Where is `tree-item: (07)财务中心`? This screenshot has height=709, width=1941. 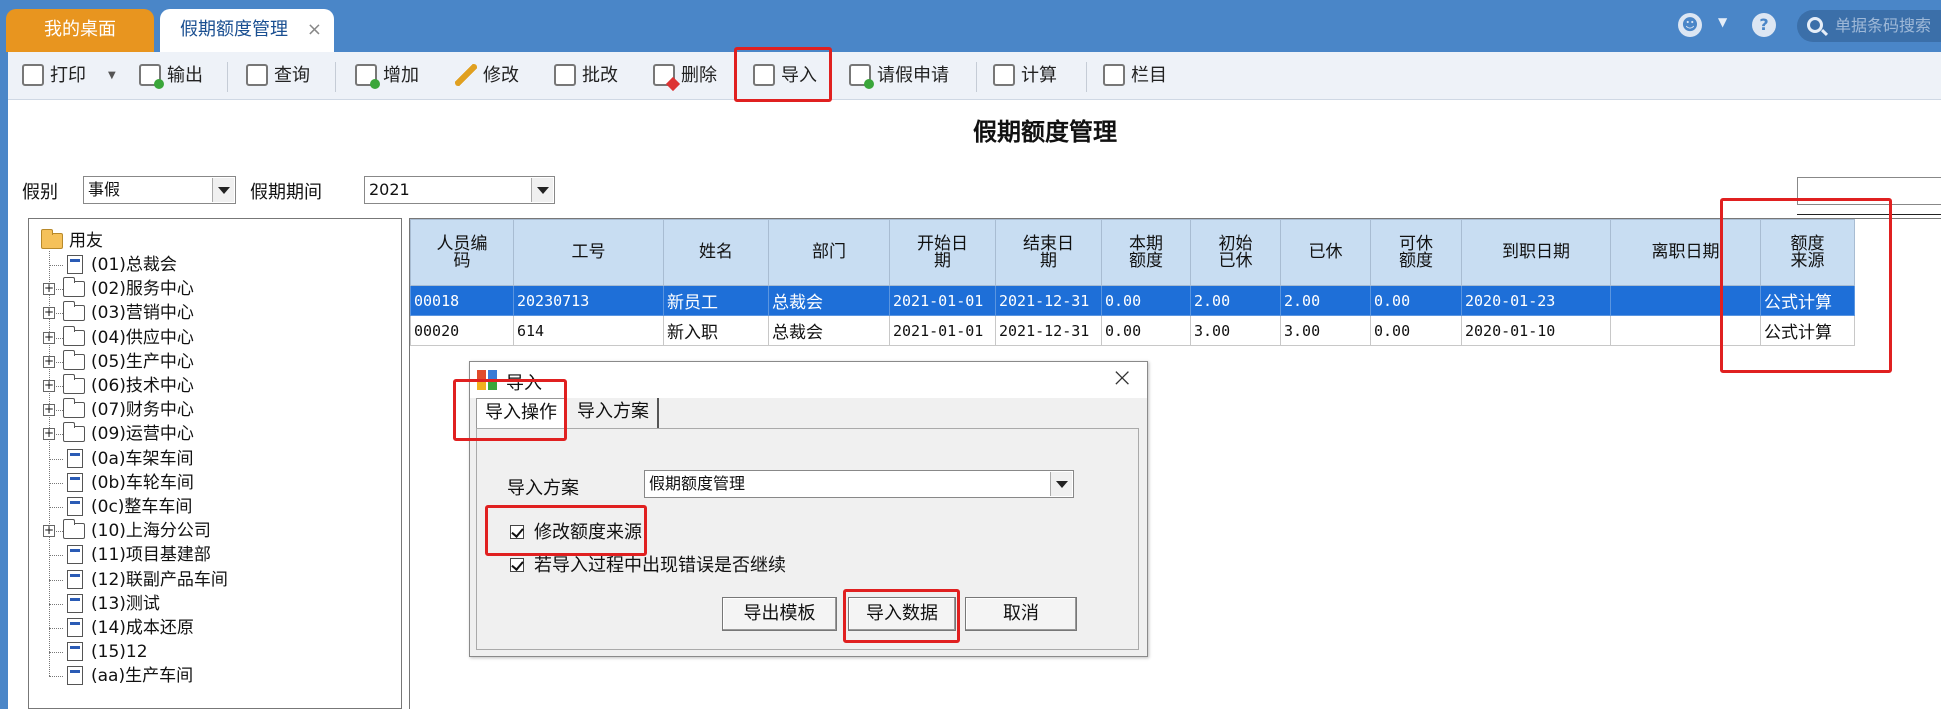
tree-item: (07)财务中心 is located at coordinates (128, 410).